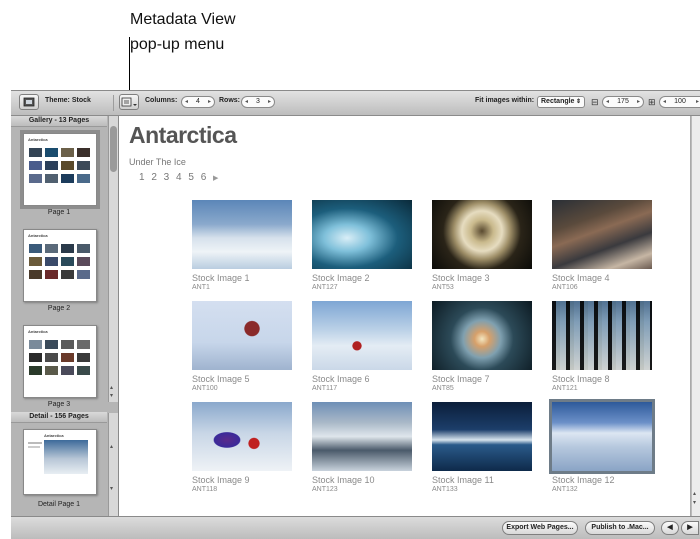  What do you see at coordinates (113, 103) in the screenshot?
I see `toolbar-divider` at bounding box center [113, 103].